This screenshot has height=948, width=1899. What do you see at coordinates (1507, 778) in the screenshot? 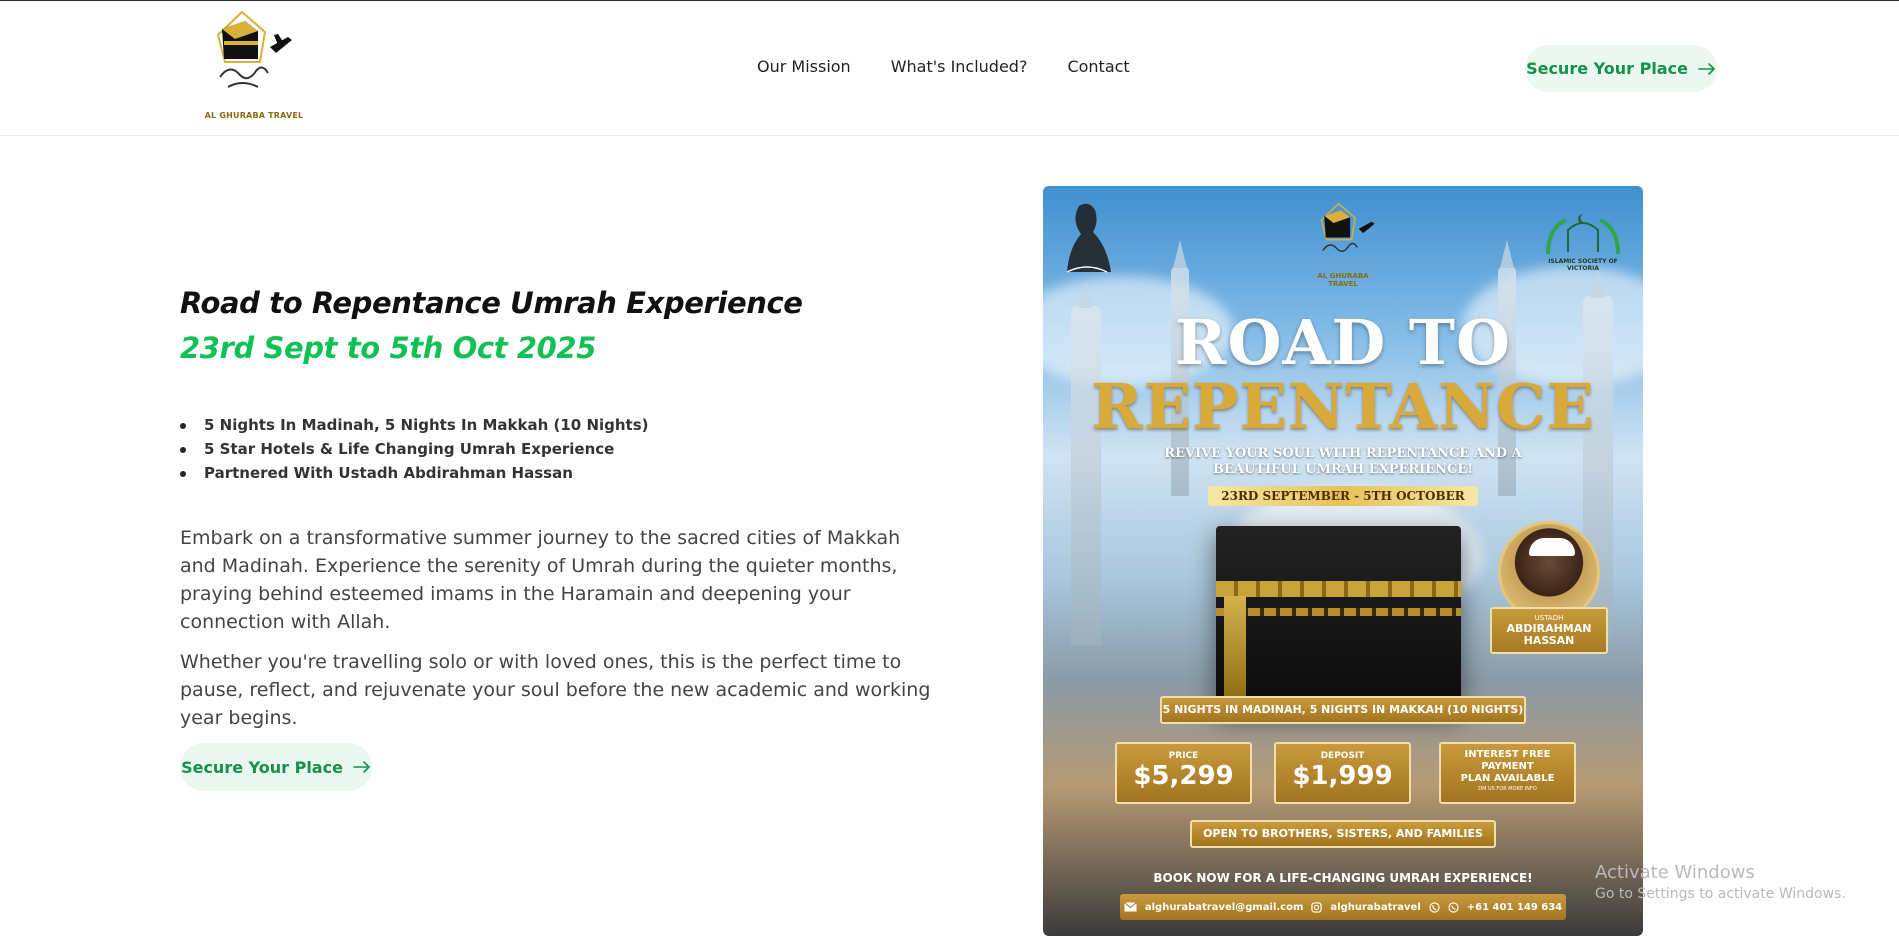
I see `plan-line: PLAN AVAILABLE` at bounding box center [1507, 778].